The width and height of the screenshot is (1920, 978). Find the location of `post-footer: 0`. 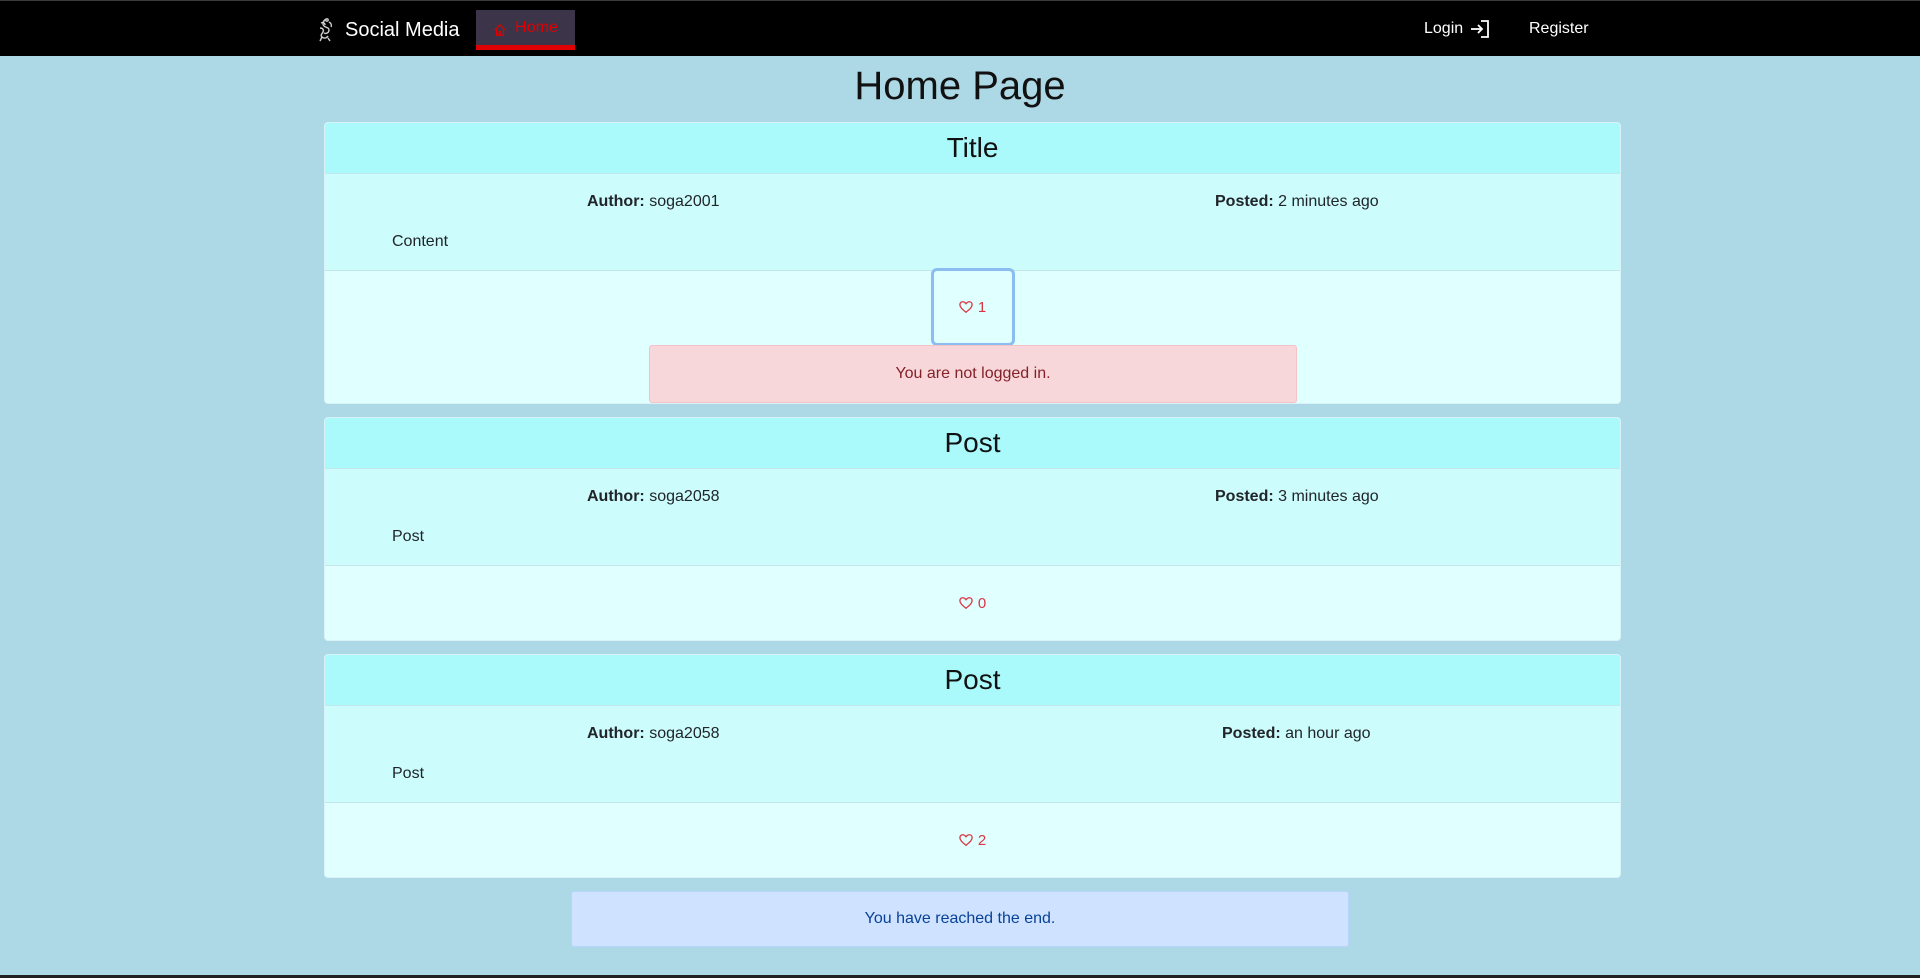

post-footer: 0 is located at coordinates (972, 603).